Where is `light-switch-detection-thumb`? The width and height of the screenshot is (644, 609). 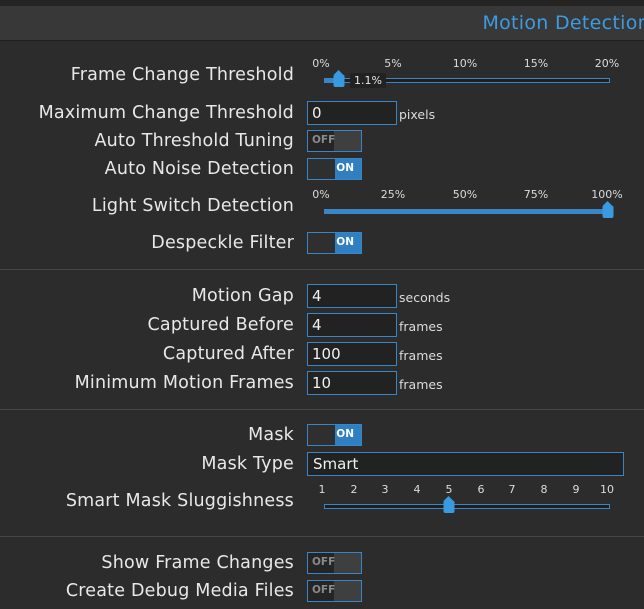
light-switch-detection-thumb is located at coordinates (608, 209).